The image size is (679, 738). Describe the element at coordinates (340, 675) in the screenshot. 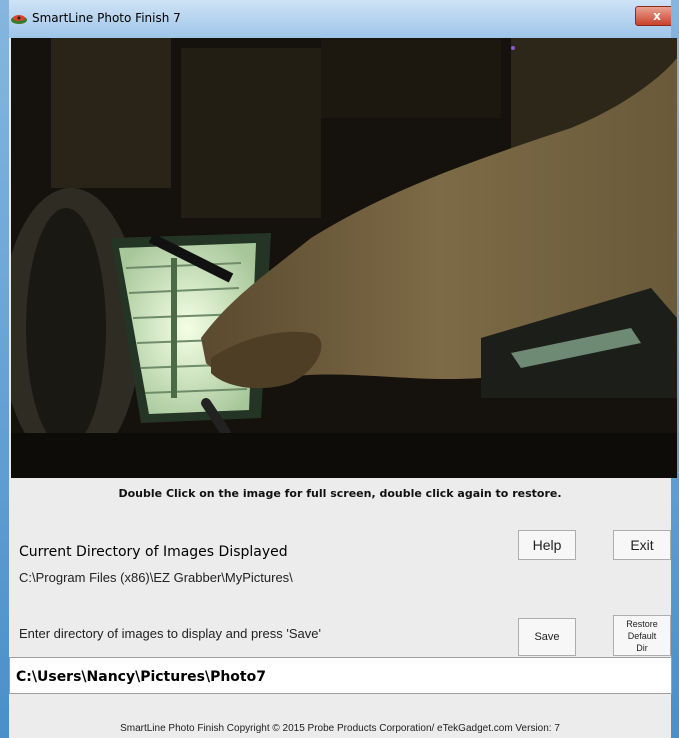

I see `directory-input` at that location.